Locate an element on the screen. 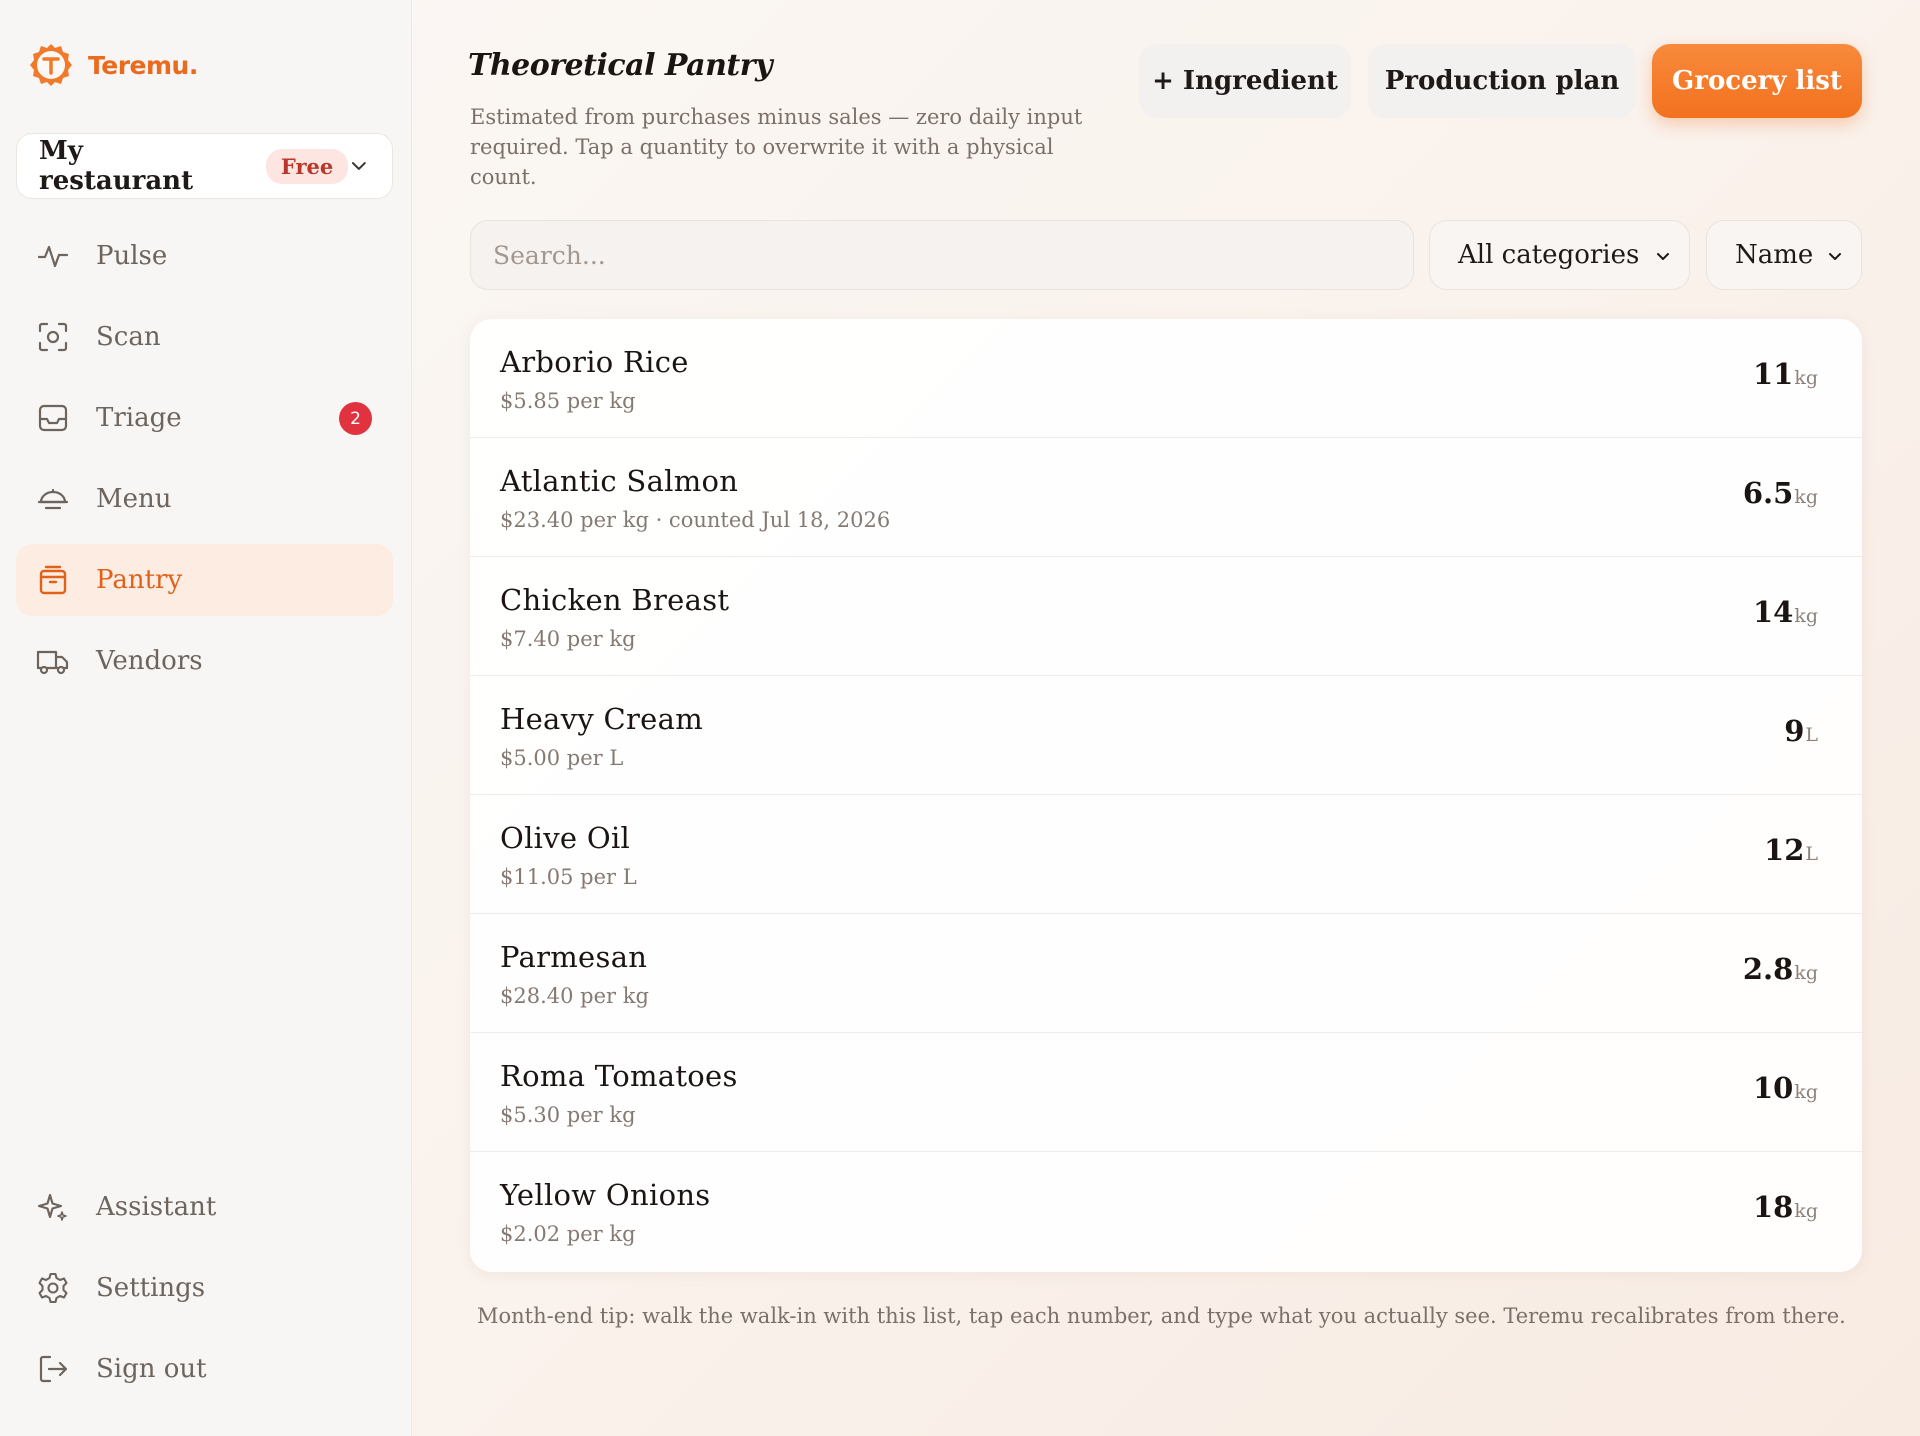 The width and height of the screenshot is (1920, 1436). item-quantity: 2.8 kg is located at coordinates (1780, 969).